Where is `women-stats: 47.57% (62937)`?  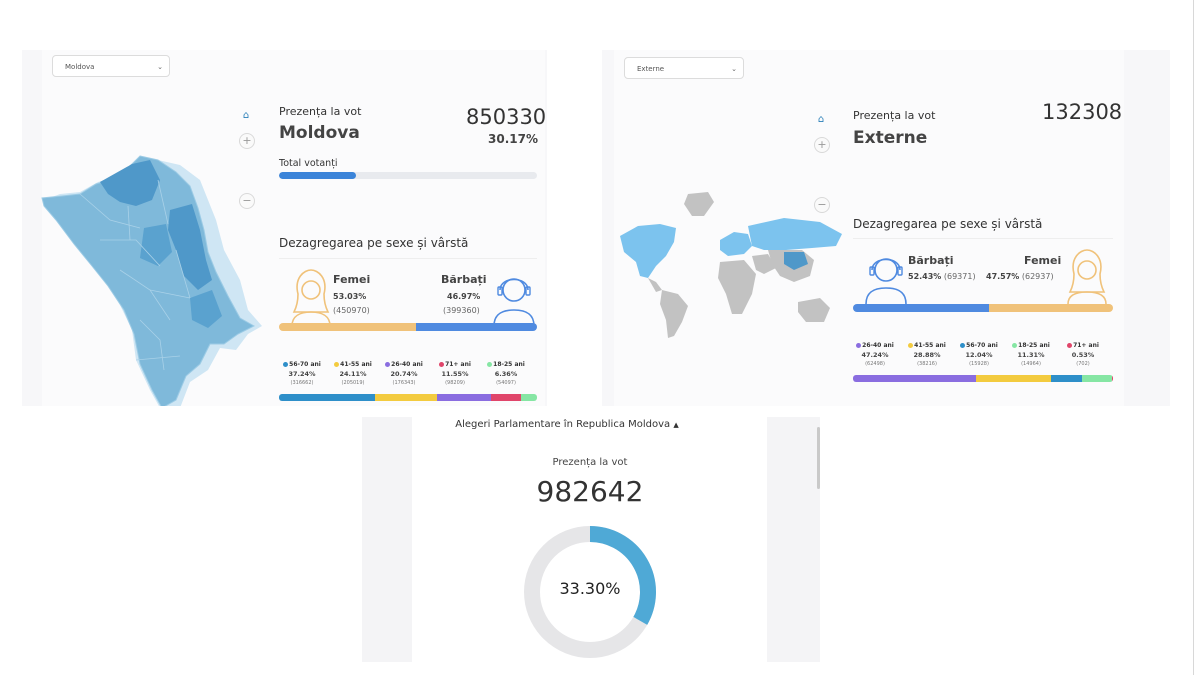 women-stats: 47.57% (62937) is located at coordinates (1020, 276).